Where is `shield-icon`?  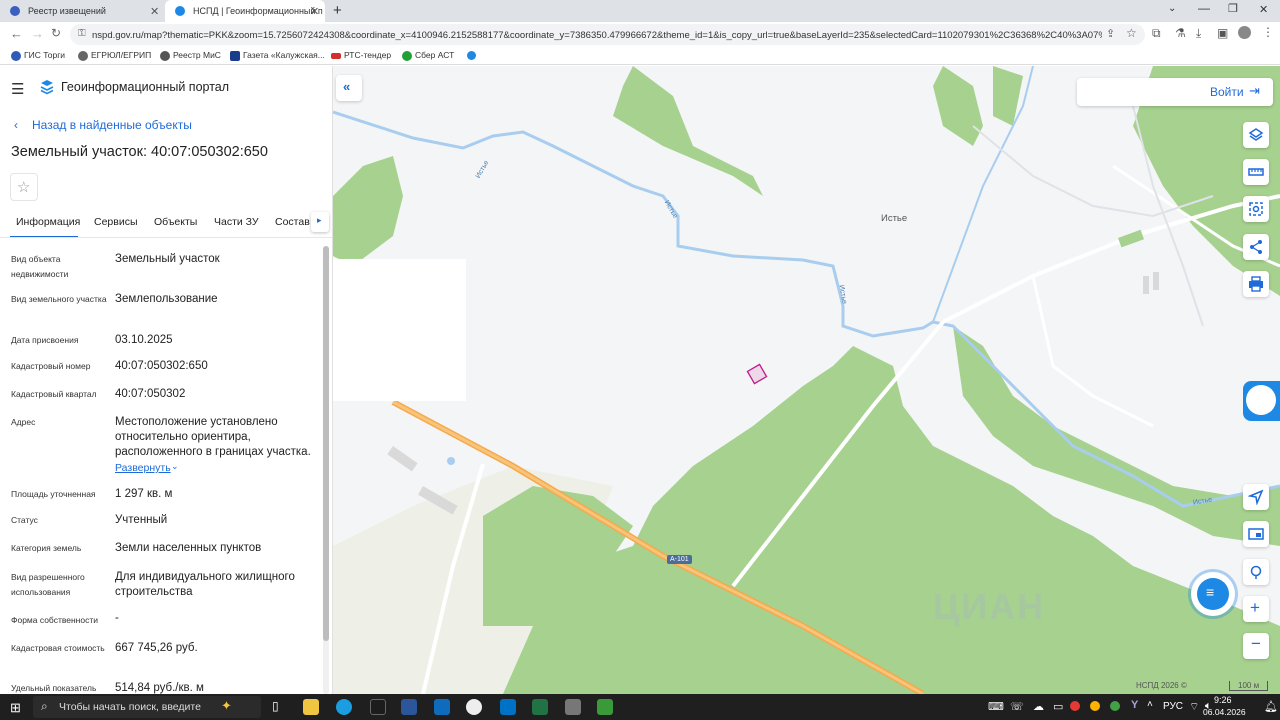 shield-icon is located at coordinates (15, 11).